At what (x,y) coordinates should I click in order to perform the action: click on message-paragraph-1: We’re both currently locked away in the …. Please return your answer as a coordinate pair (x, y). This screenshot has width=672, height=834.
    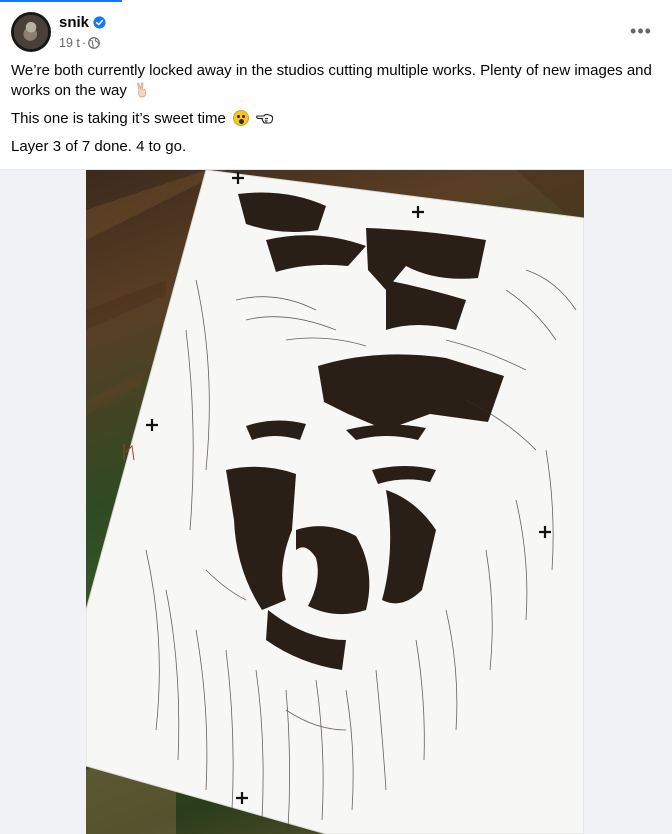
    Looking at the image, I should click on (336, 81).